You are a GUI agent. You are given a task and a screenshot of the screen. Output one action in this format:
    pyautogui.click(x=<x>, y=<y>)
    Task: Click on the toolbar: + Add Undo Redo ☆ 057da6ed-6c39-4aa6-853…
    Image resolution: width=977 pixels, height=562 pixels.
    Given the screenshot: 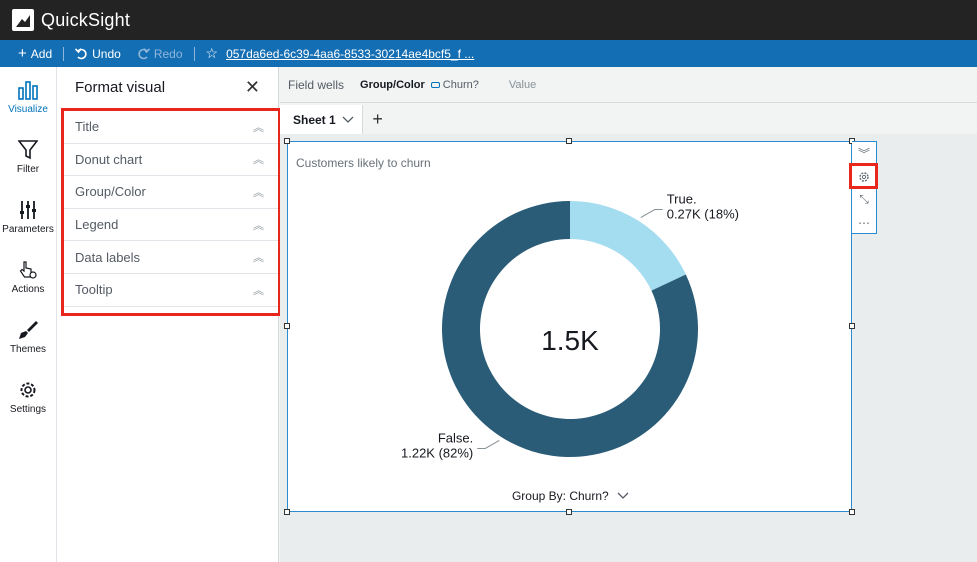 What is the action you would take?
    pyautogui.click(x=488, y=53)
    